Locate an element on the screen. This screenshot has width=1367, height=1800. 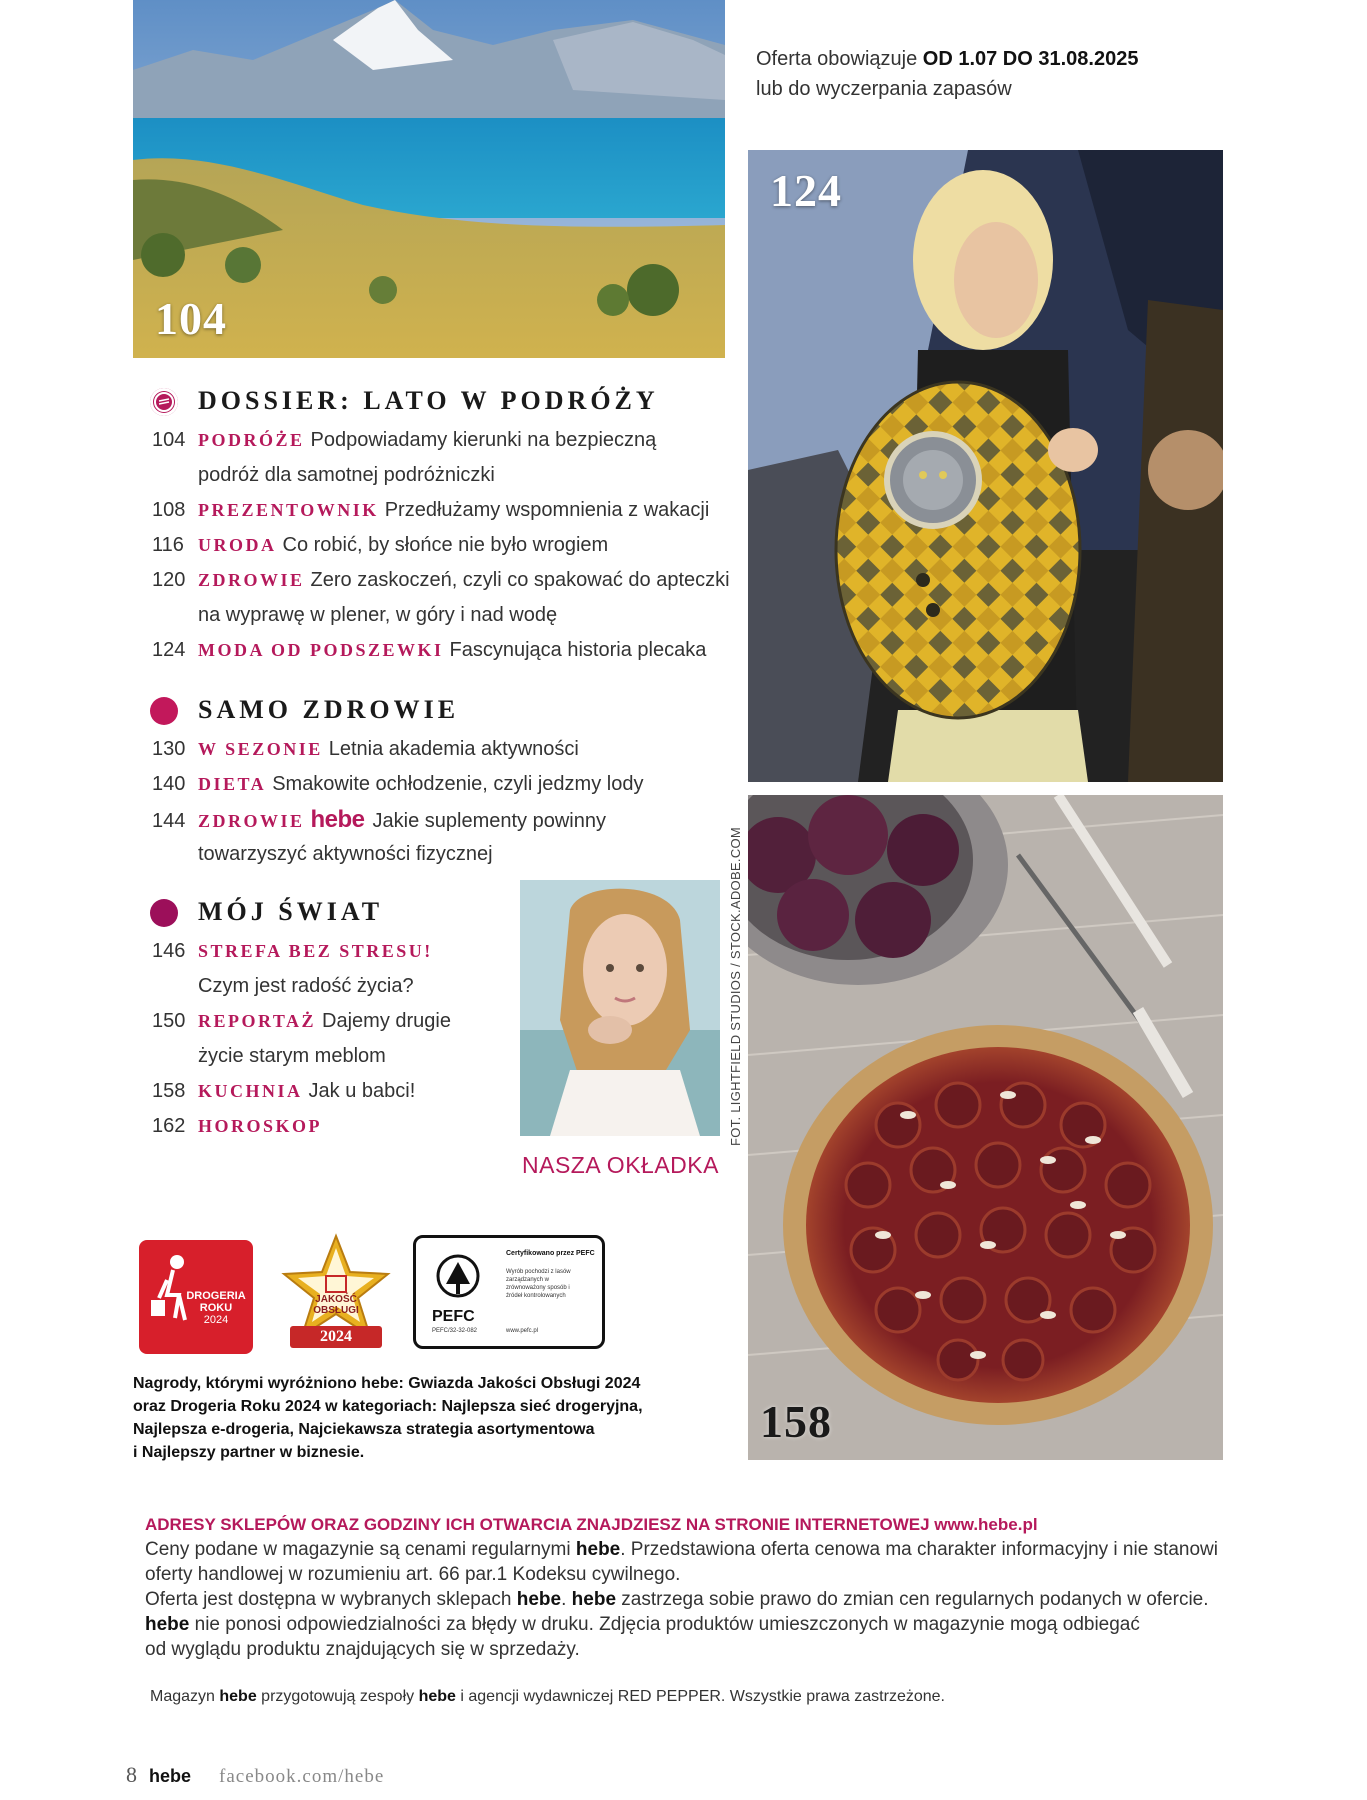
toc-row: 150 REPORTAŻ Dajemy drugie is located at coordinates (301, 1021).